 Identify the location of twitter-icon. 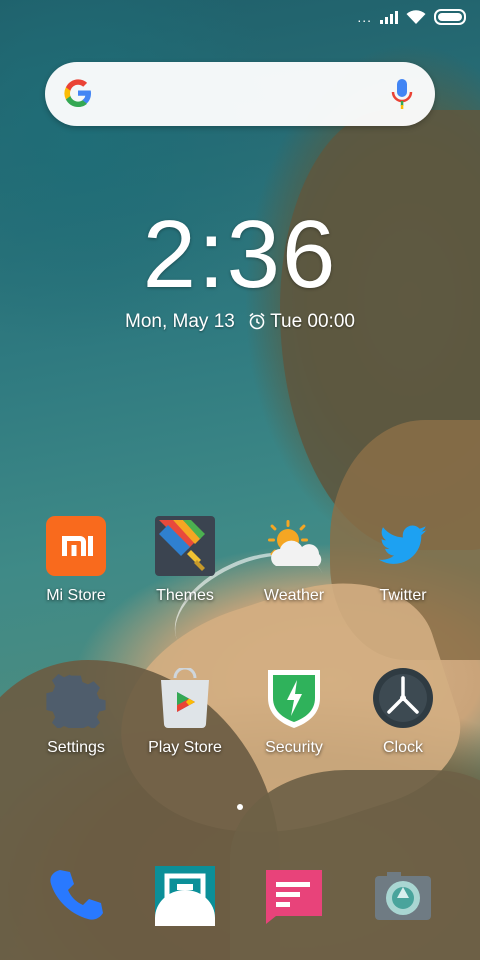
(403, 546).